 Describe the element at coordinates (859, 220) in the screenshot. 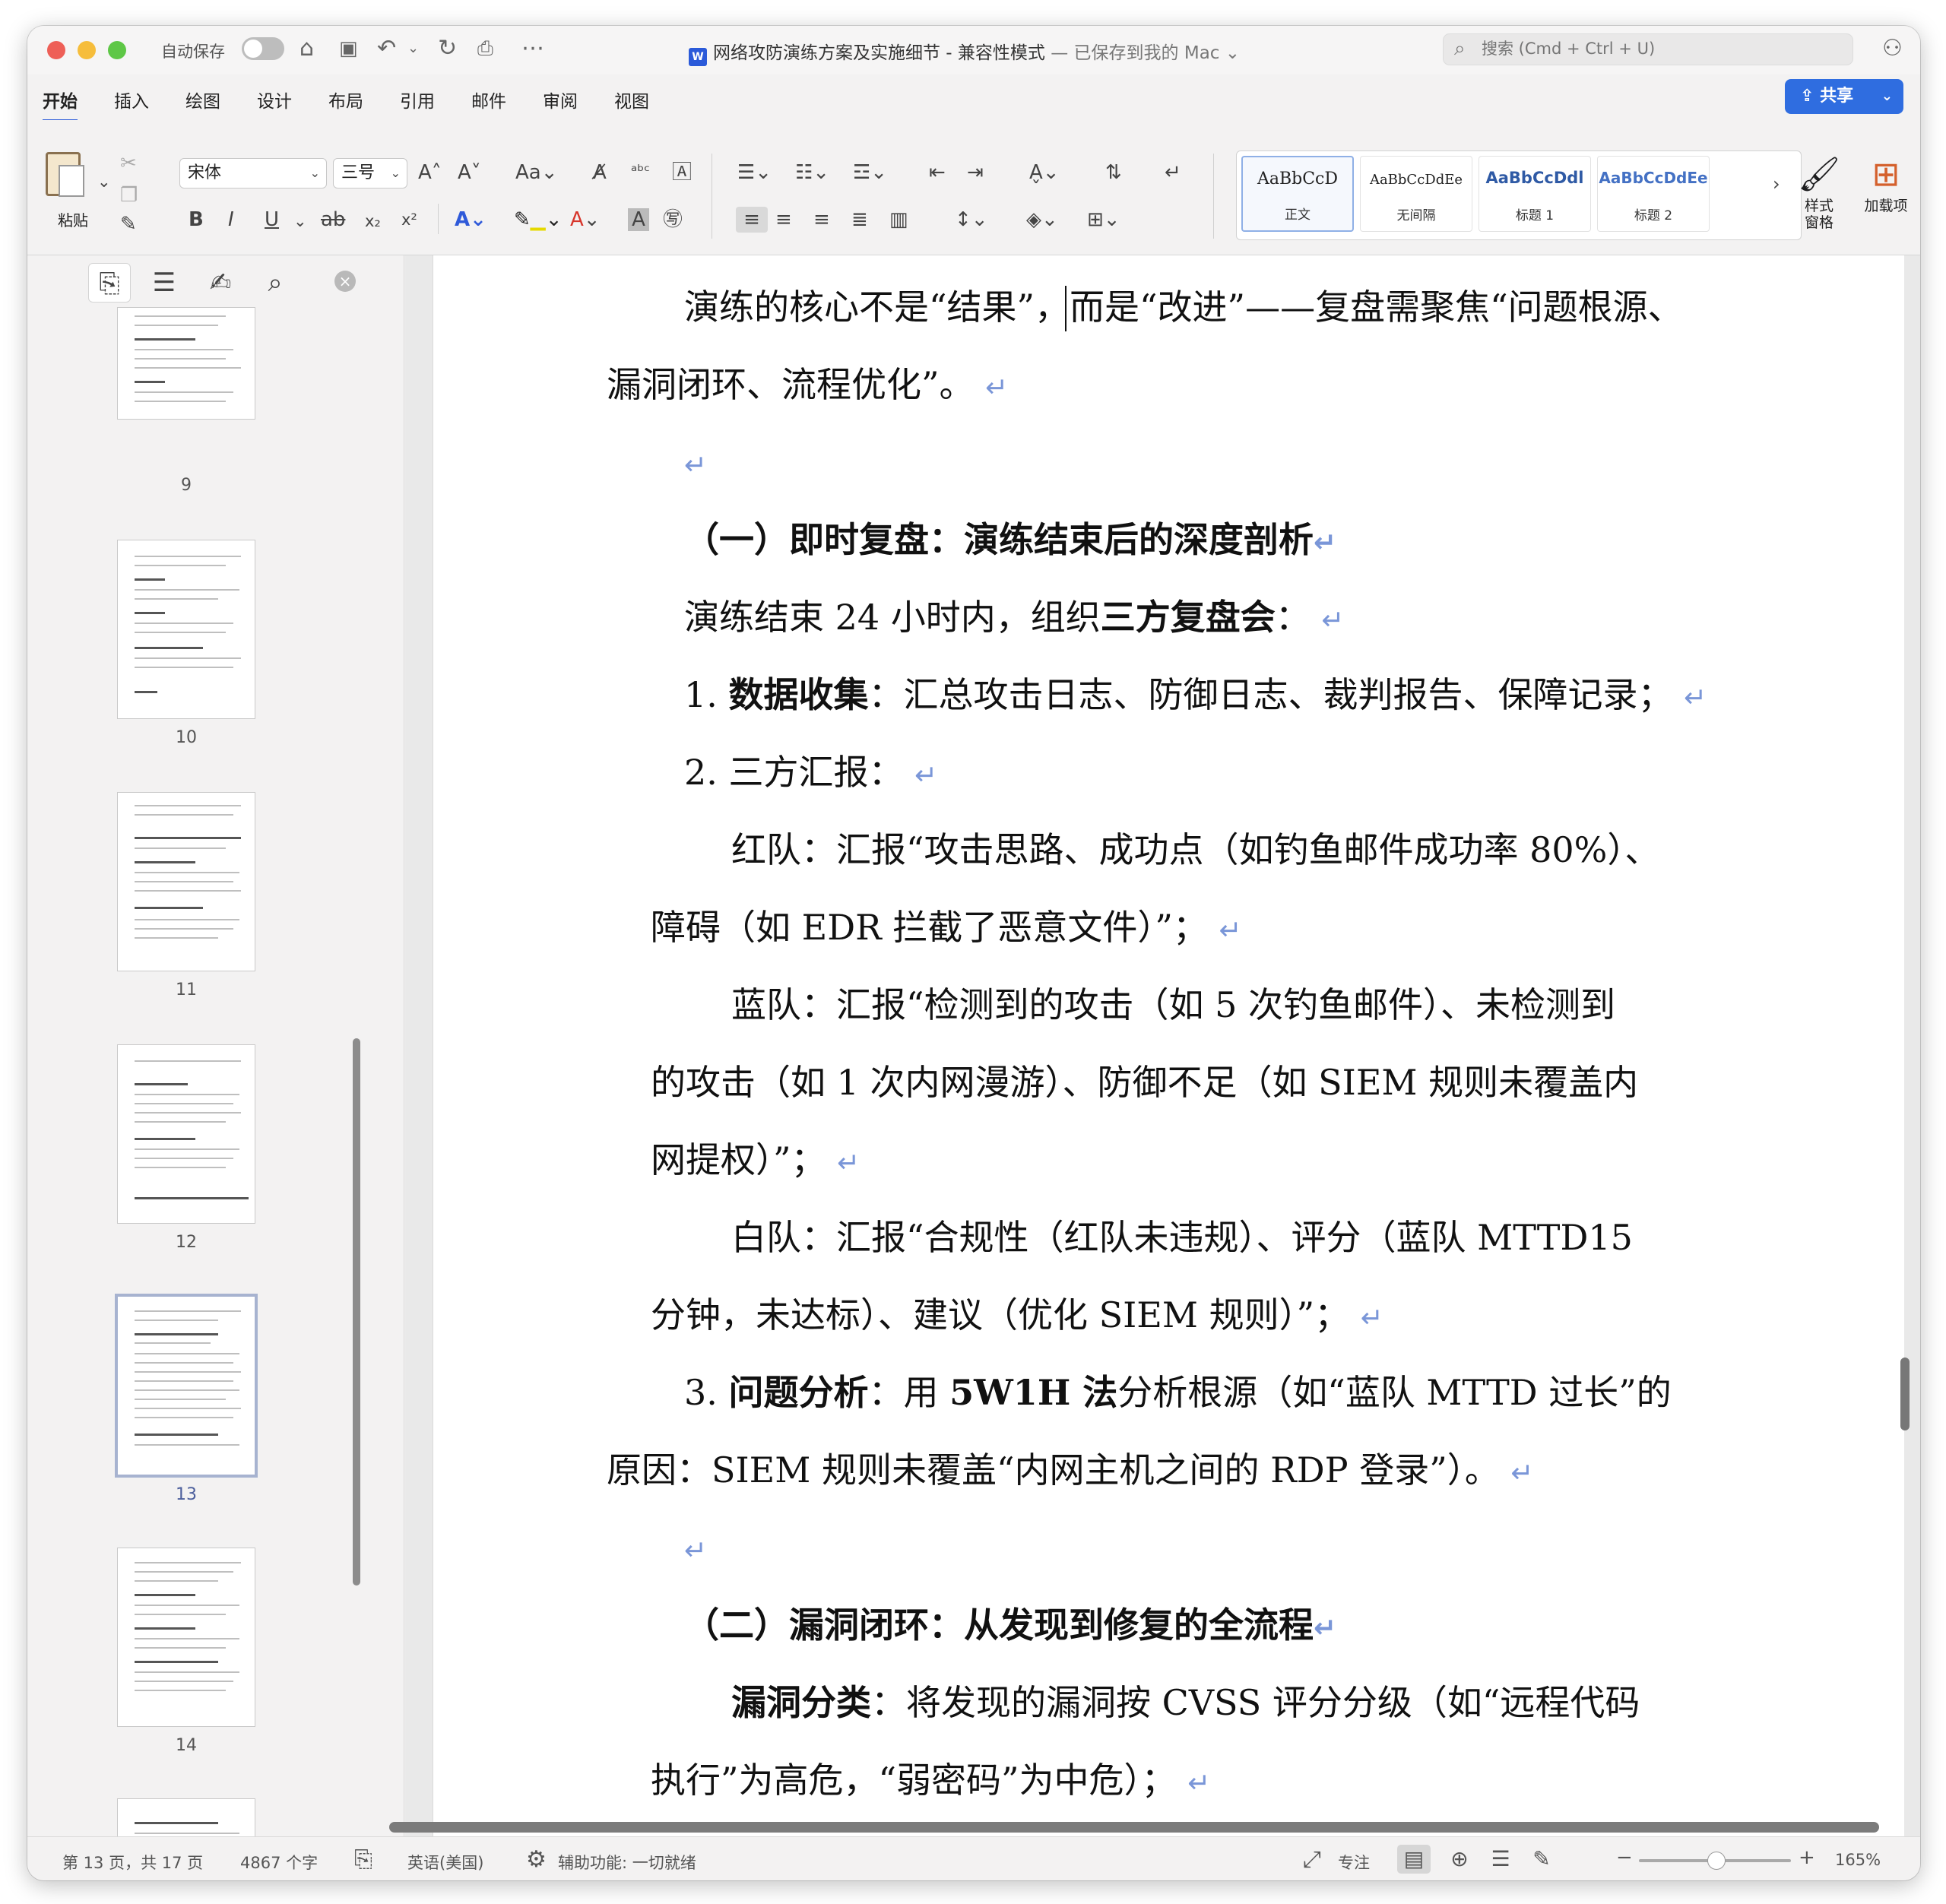

I see `justify-icon: ≣` at that location.